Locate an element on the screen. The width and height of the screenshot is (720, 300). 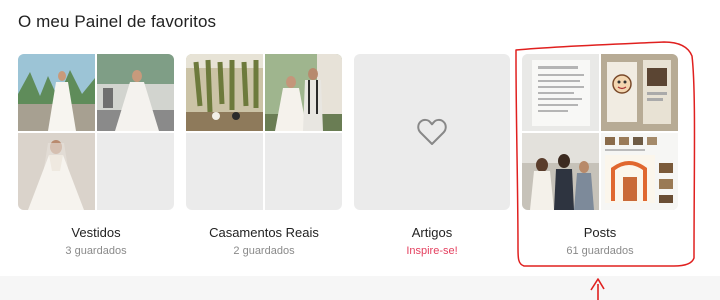
board-name: Casamentos Reais is located at coordinates (264, 232).